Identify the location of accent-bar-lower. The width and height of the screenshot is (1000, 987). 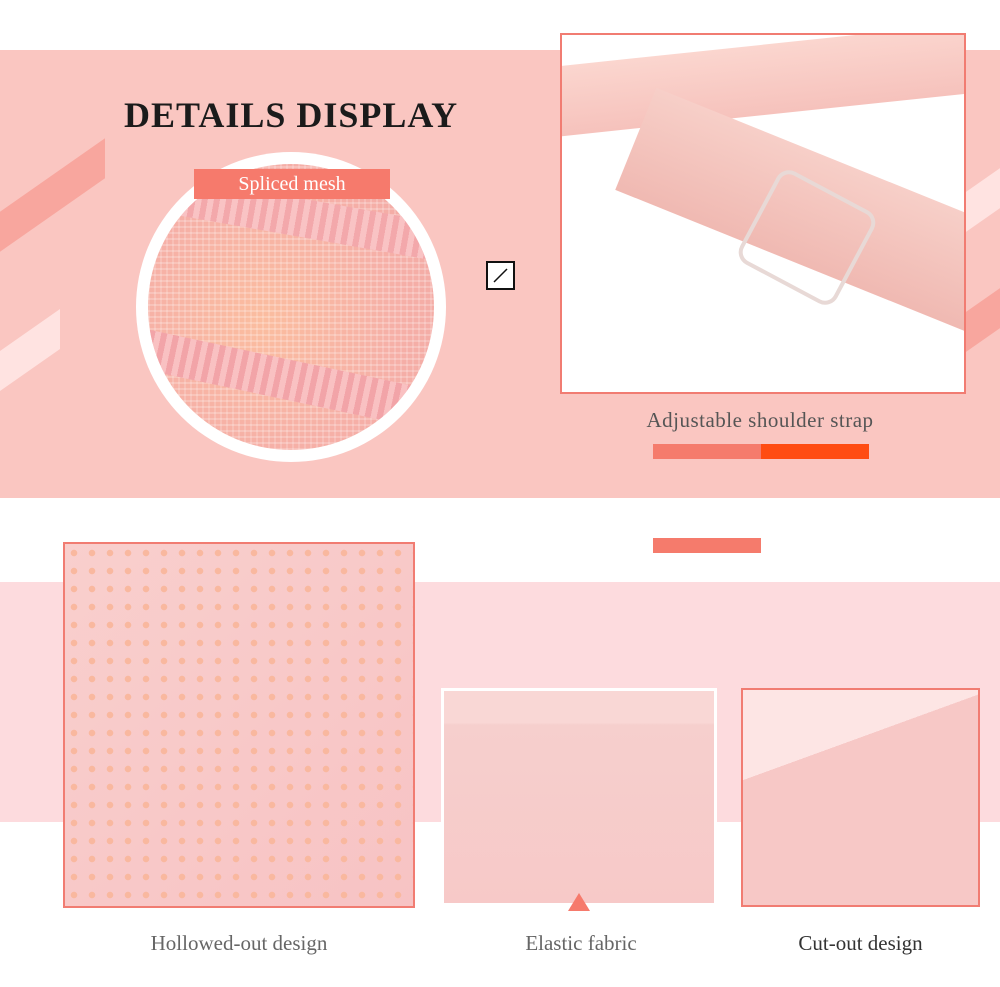
(707, 545).